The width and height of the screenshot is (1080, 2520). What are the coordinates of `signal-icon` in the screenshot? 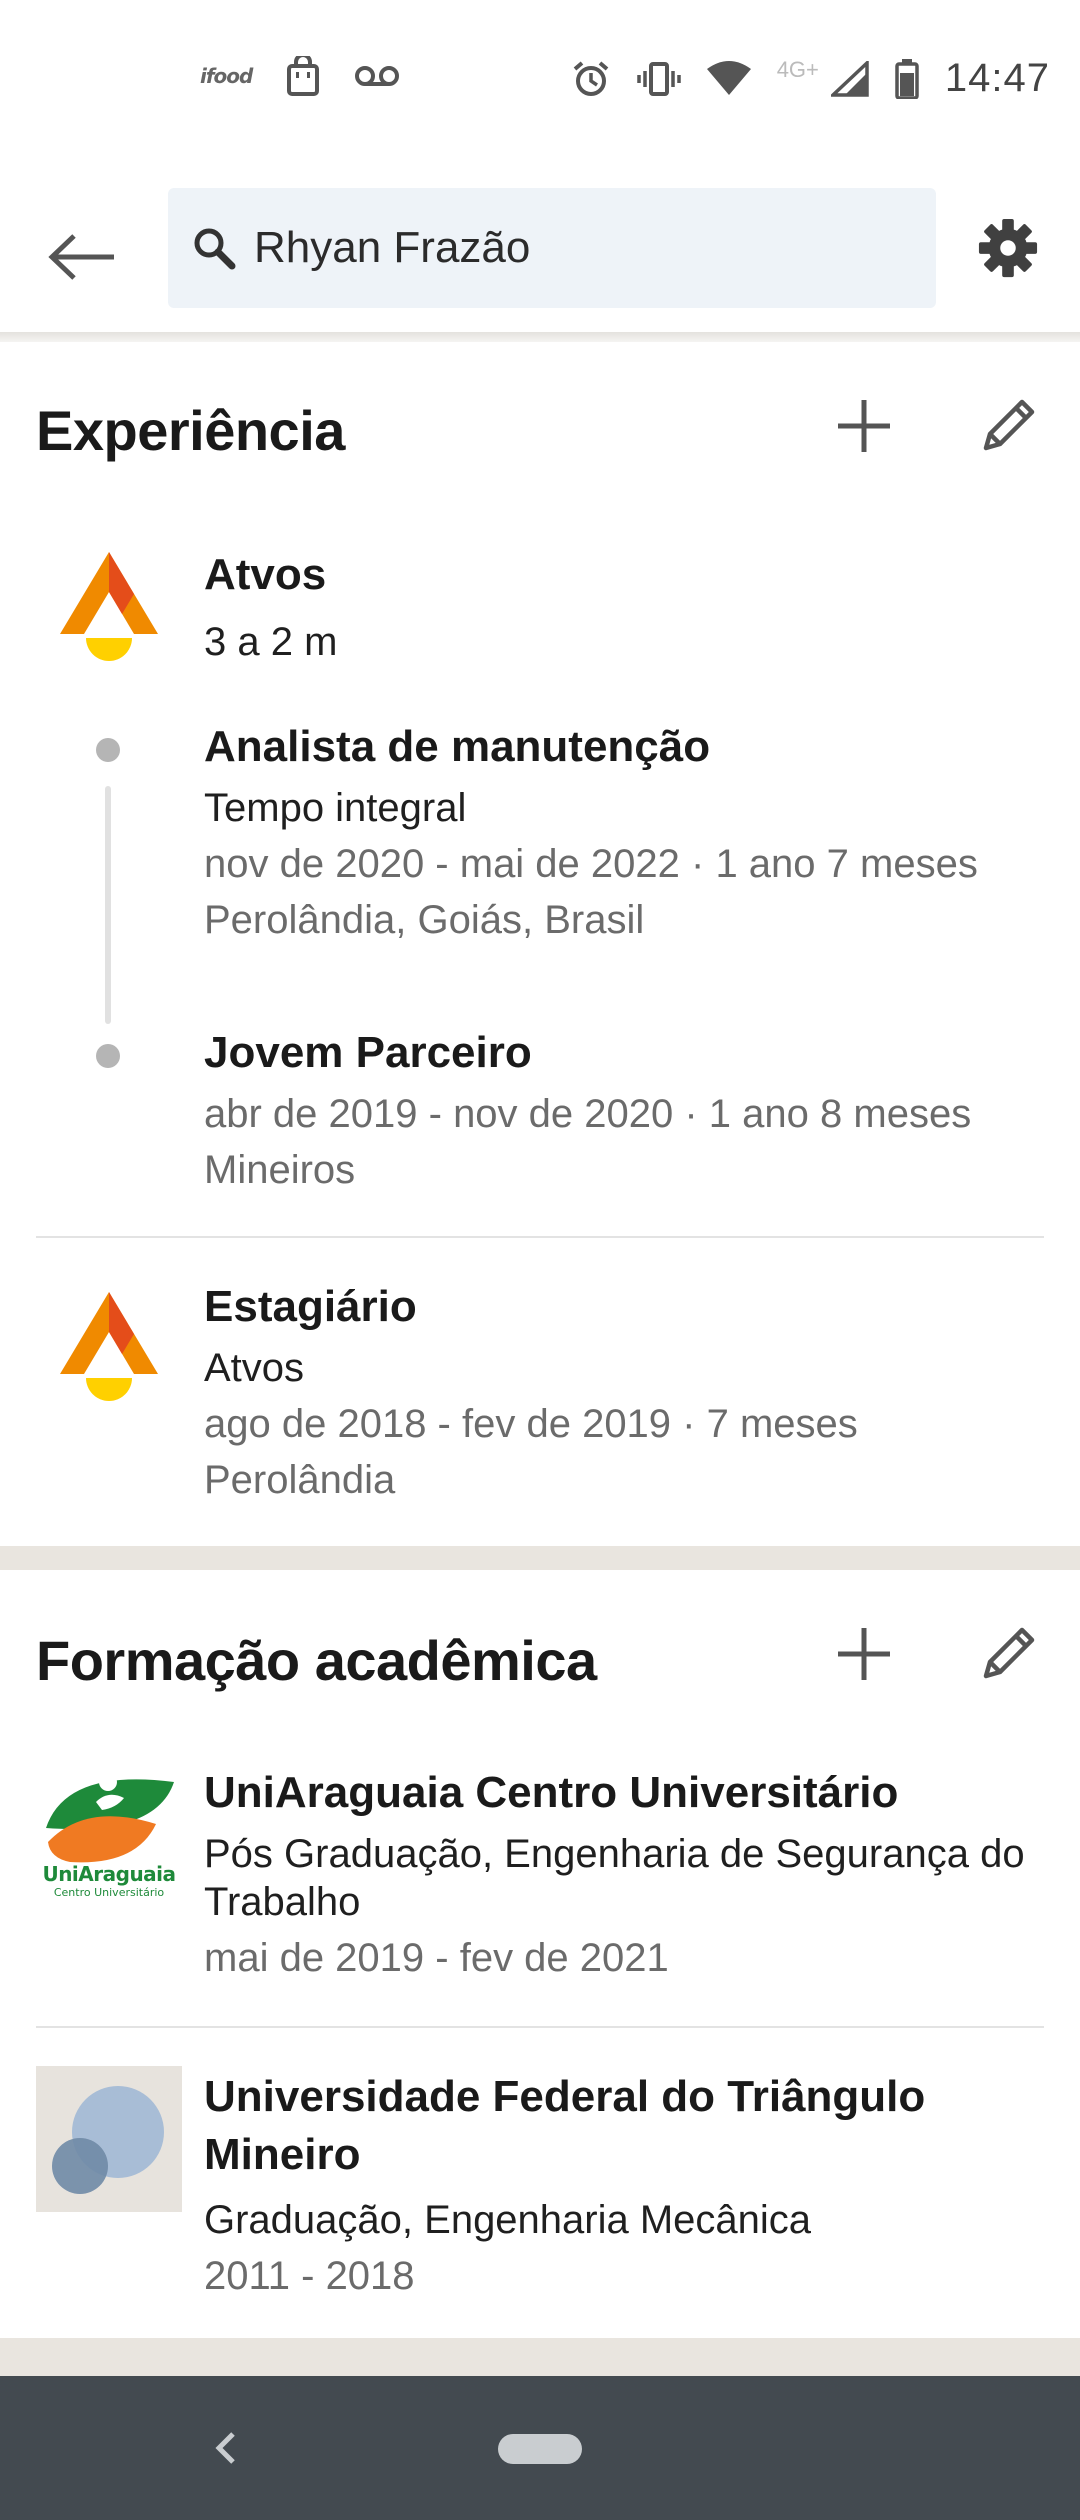 It's located at (849, 78).